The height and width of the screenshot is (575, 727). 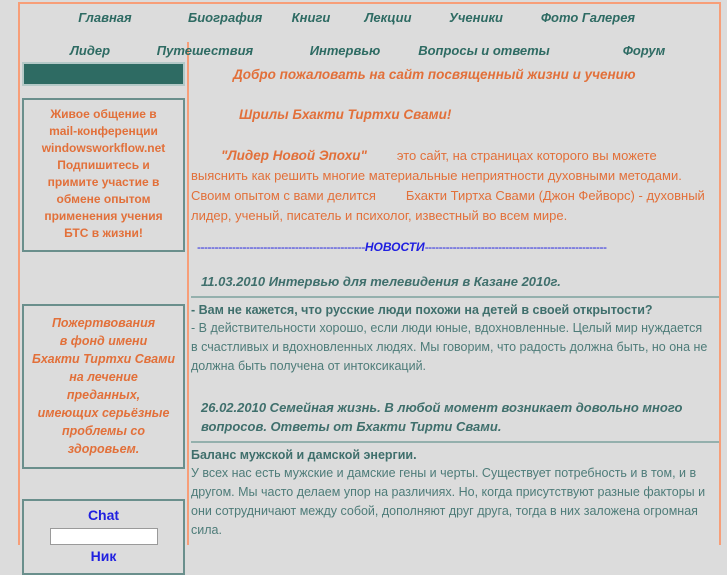 What do you see at coordinates (103, 165) in the screenshot?
I see `mail-box-line: Подпишитесь и` at bounding box center [103, 165].